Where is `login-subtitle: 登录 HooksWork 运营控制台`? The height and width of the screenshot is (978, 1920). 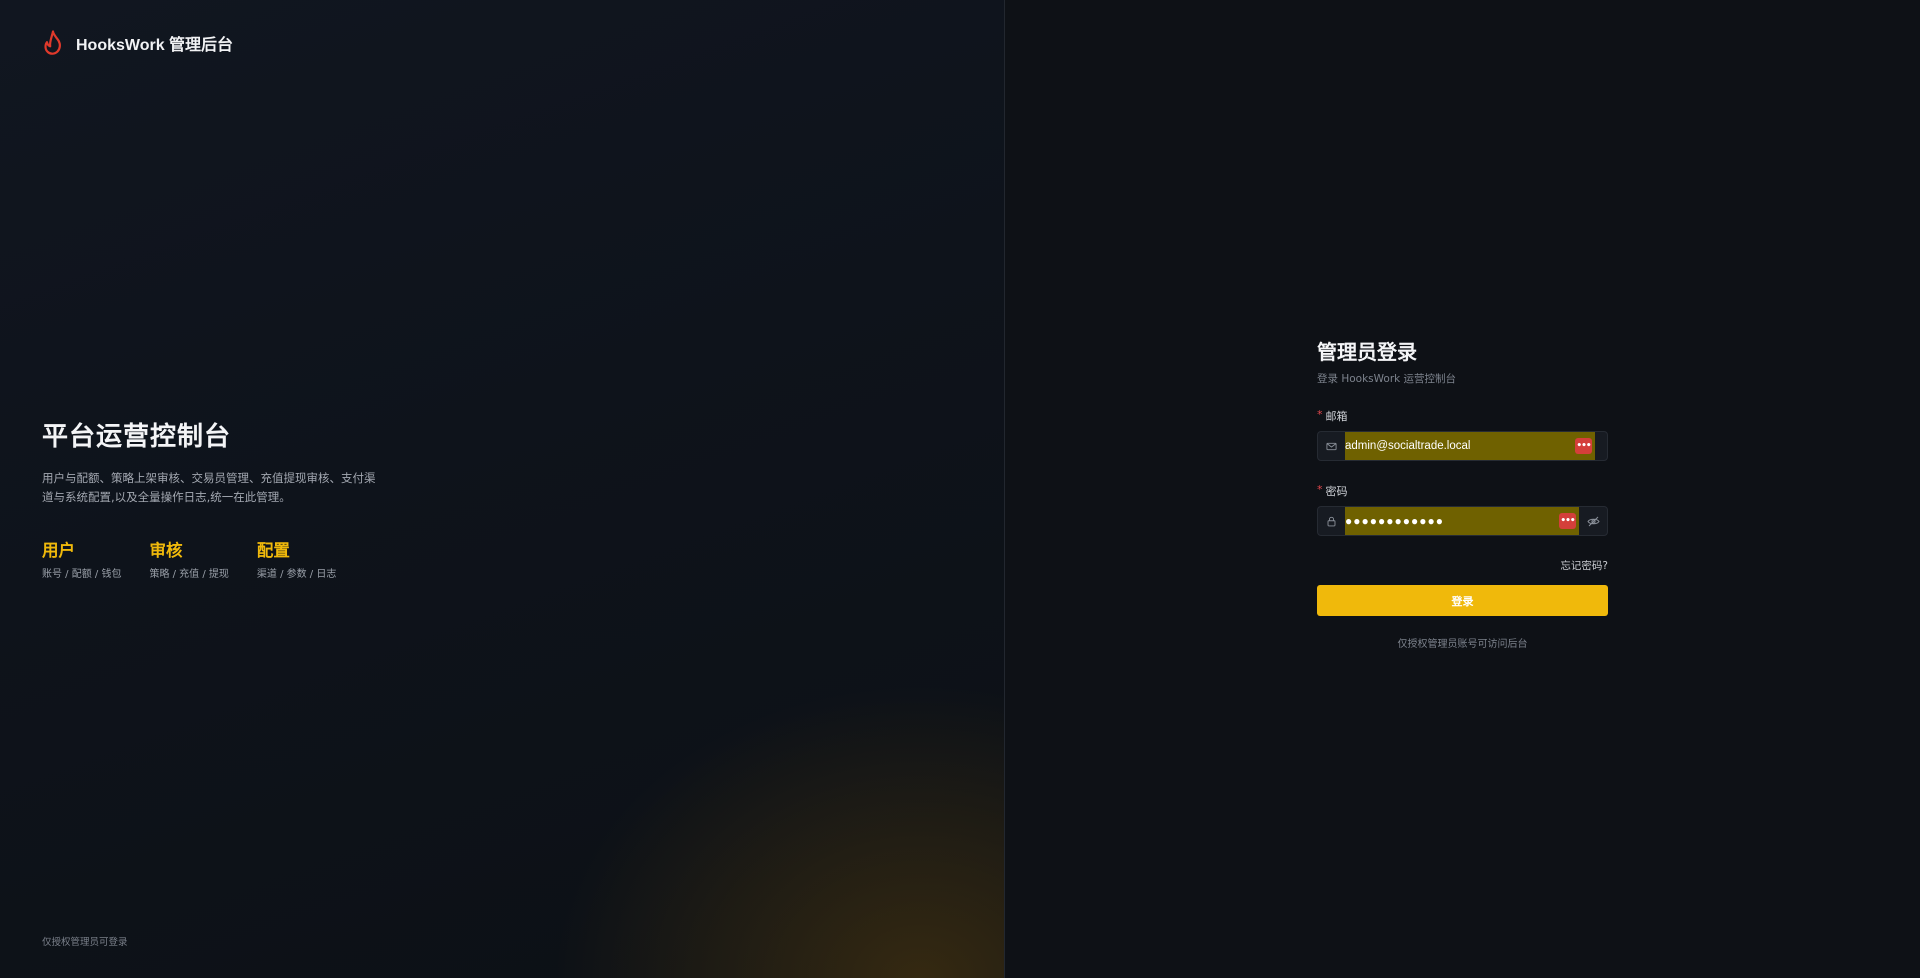
login-subtitle: 登录 HooksWork 运营控制台 is located at coordinates (1387, 379).